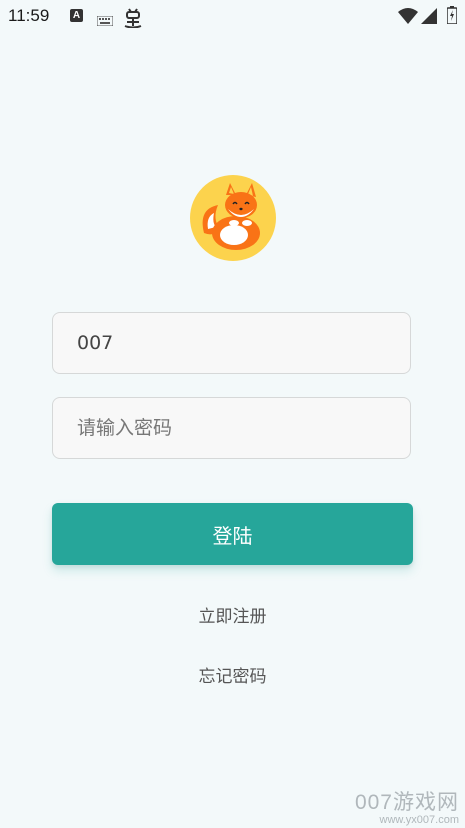  I want to click on register-link: 立即注册, so click(232, 614).